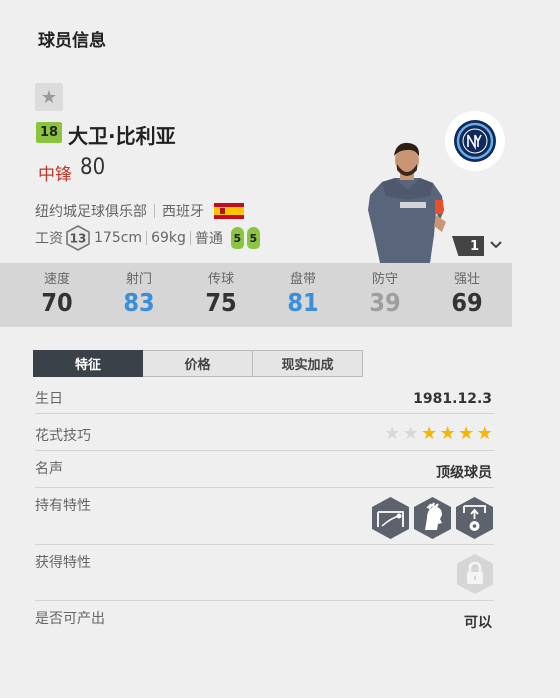 The height and width of the screenshot is (698, 560). What do you see at coordinates (464, 473) in the screenshot?
I see `reputation-value: 顶级球员` at bounding box center [464, 473].